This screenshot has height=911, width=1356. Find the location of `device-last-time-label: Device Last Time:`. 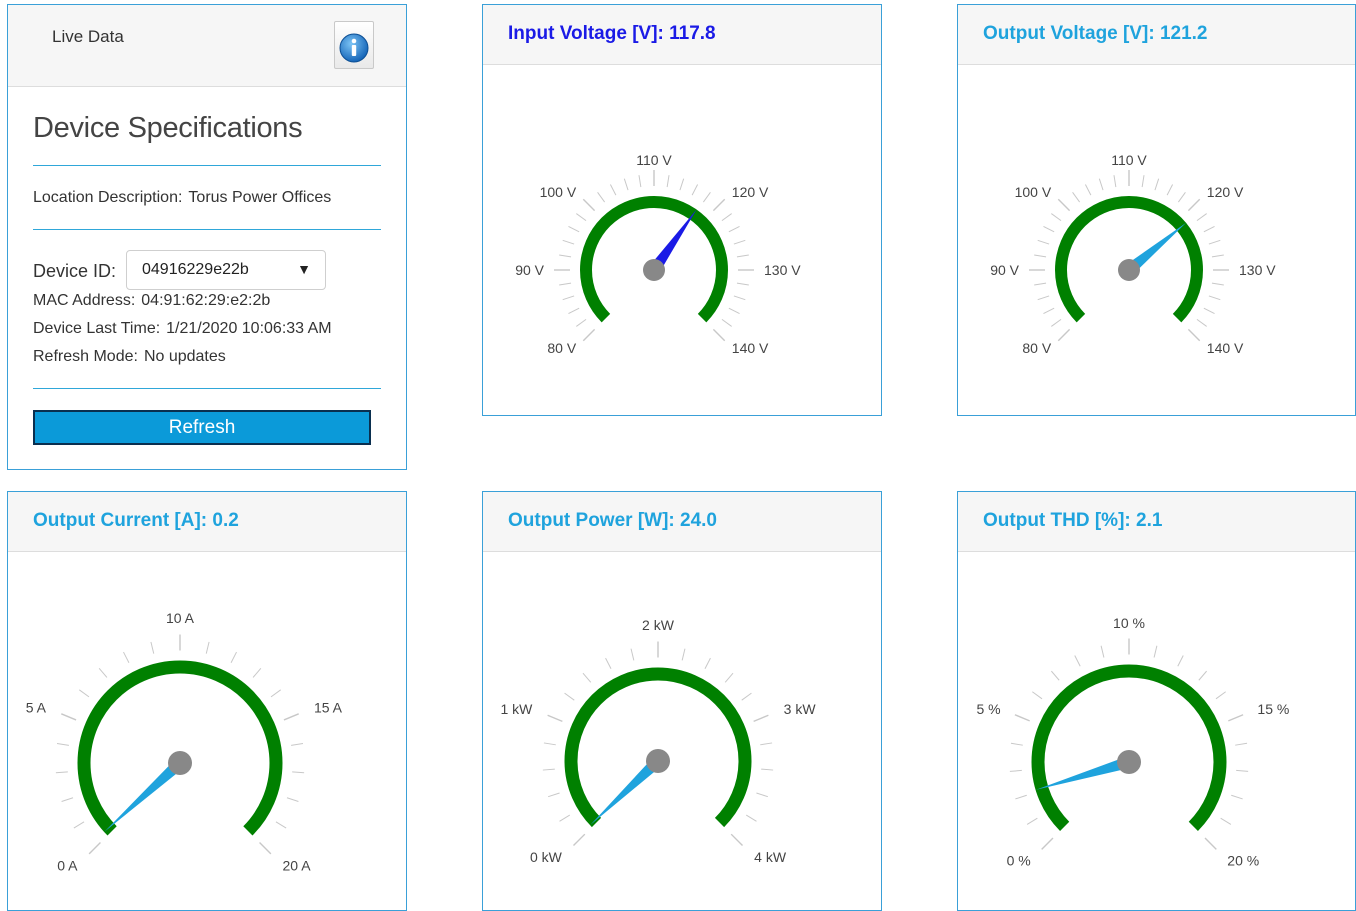

device-last-time-label: Device Last Time: is located at coordinates (97, 328).